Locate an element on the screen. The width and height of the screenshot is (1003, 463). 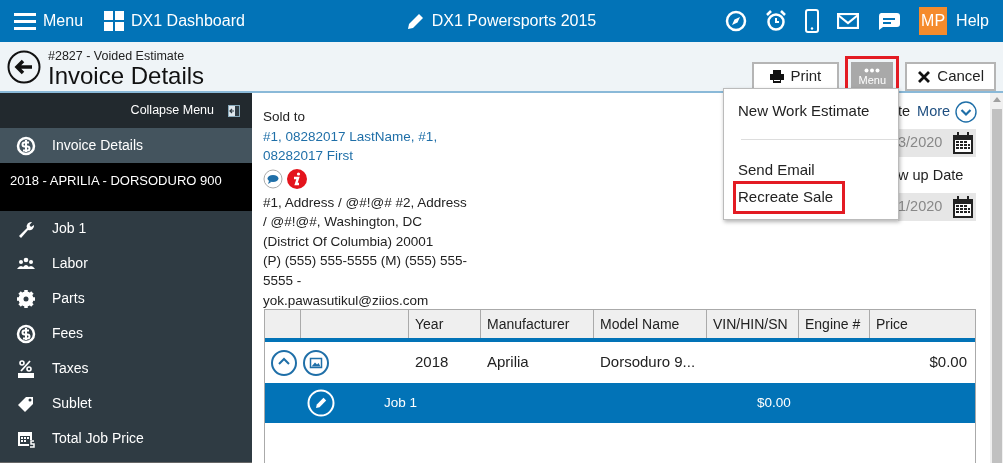
collapse-chevron-icon is located at coordinates (284, 362).